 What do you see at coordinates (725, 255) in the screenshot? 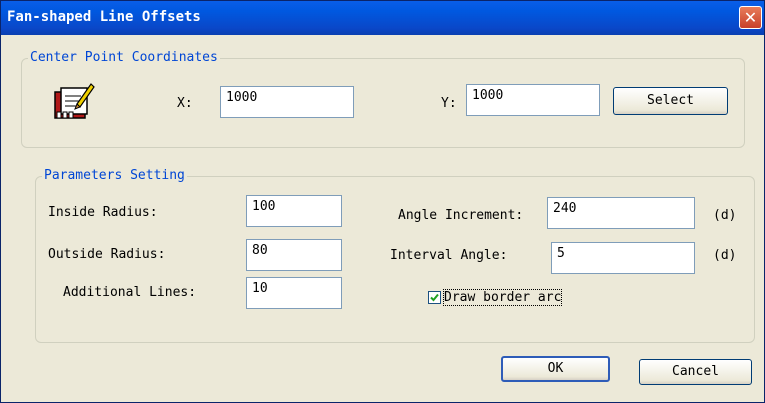
I see `interval-angle-unit: (d)` at bounding box center [725, 255].